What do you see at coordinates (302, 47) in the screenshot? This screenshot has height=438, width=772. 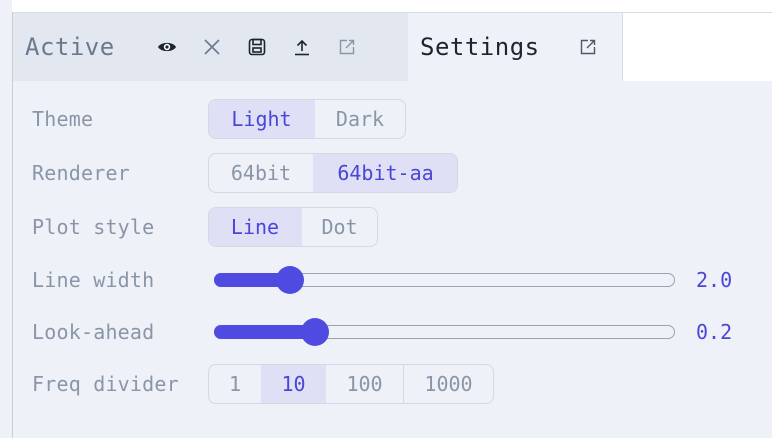 I see `upload-icon` at bounding box center [302, 47].